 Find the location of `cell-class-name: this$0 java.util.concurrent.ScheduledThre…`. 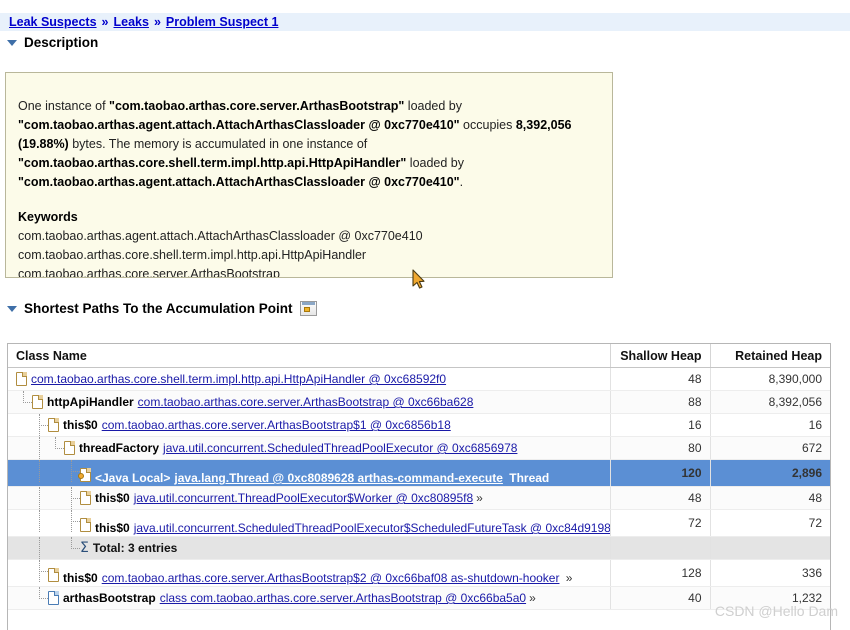

cell-class-name: this$0 java.util.concurrent.ScheduledThre… is located at coordinates (309, 523).